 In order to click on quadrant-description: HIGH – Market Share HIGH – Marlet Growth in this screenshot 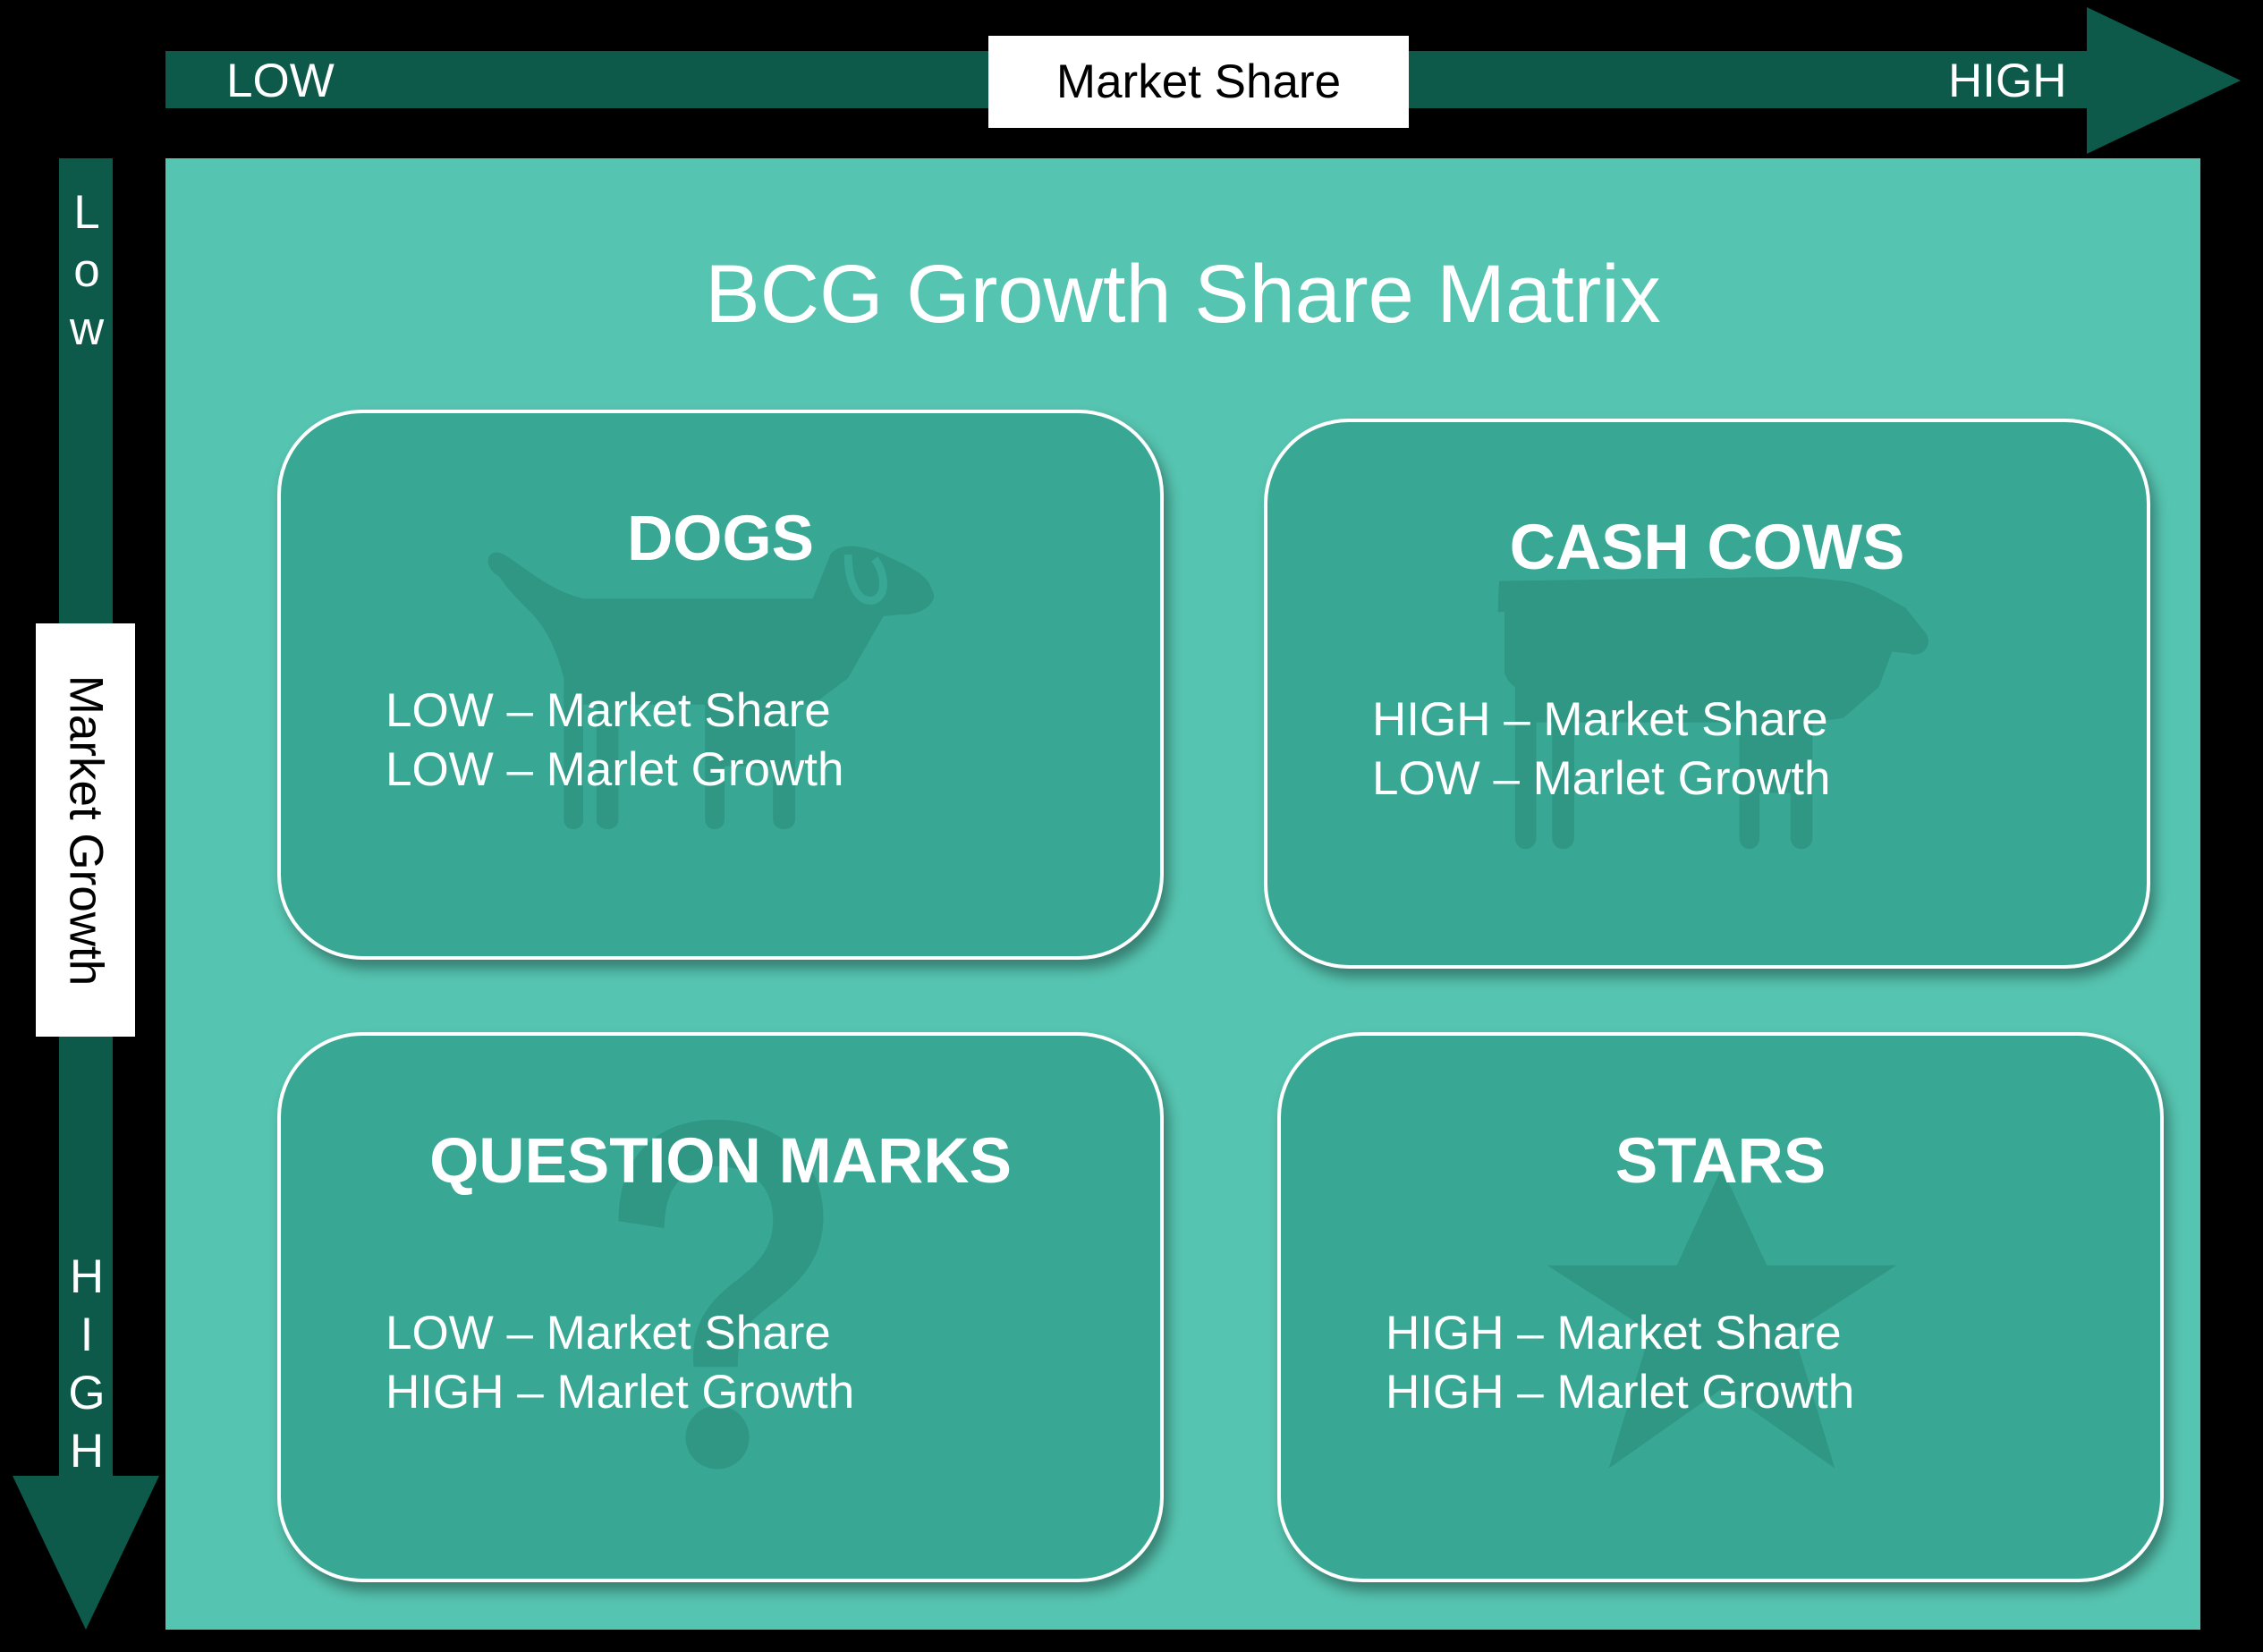, I will do `click(1620, 1363)`.